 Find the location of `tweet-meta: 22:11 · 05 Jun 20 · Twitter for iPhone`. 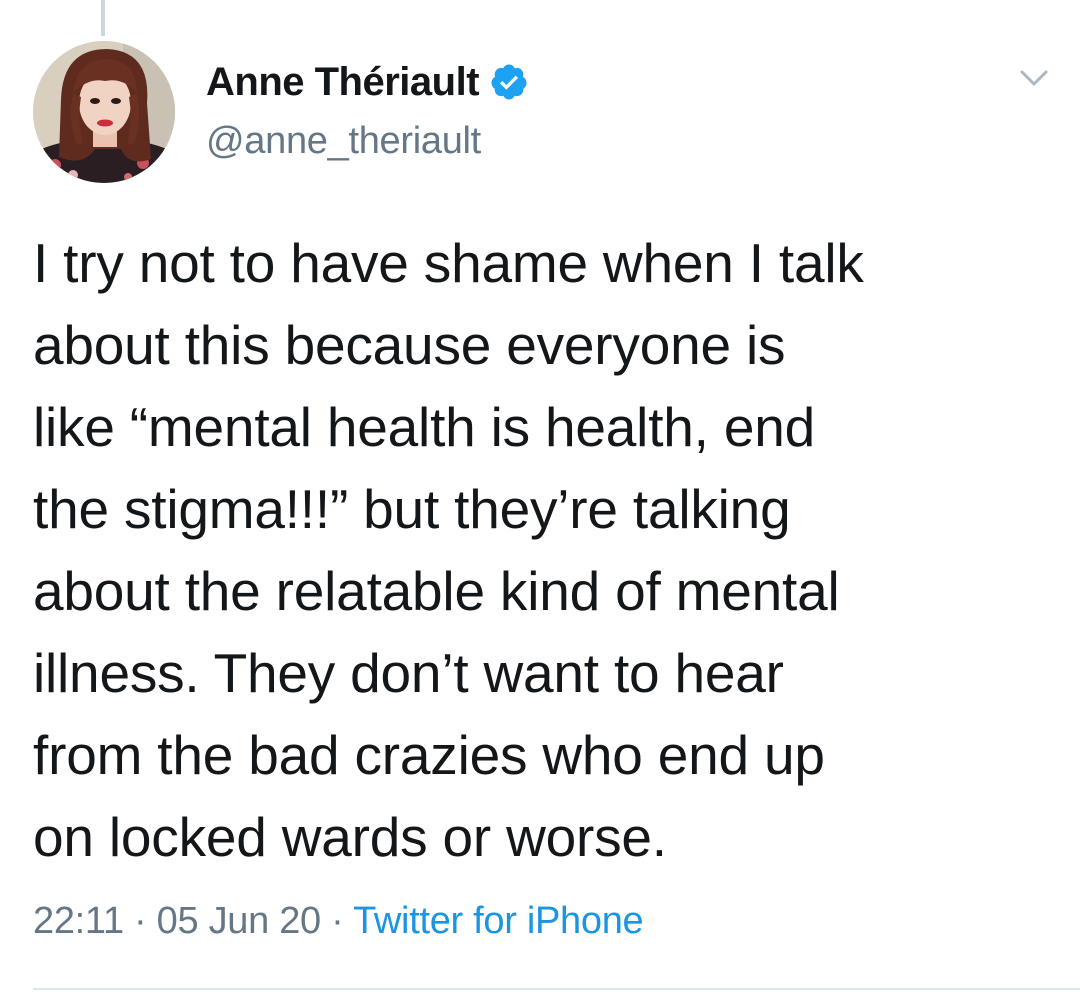

tweet-meta: 22:11 · 05 Jun 20 · Twitter for iPhone is located at coordinates (338, 921).